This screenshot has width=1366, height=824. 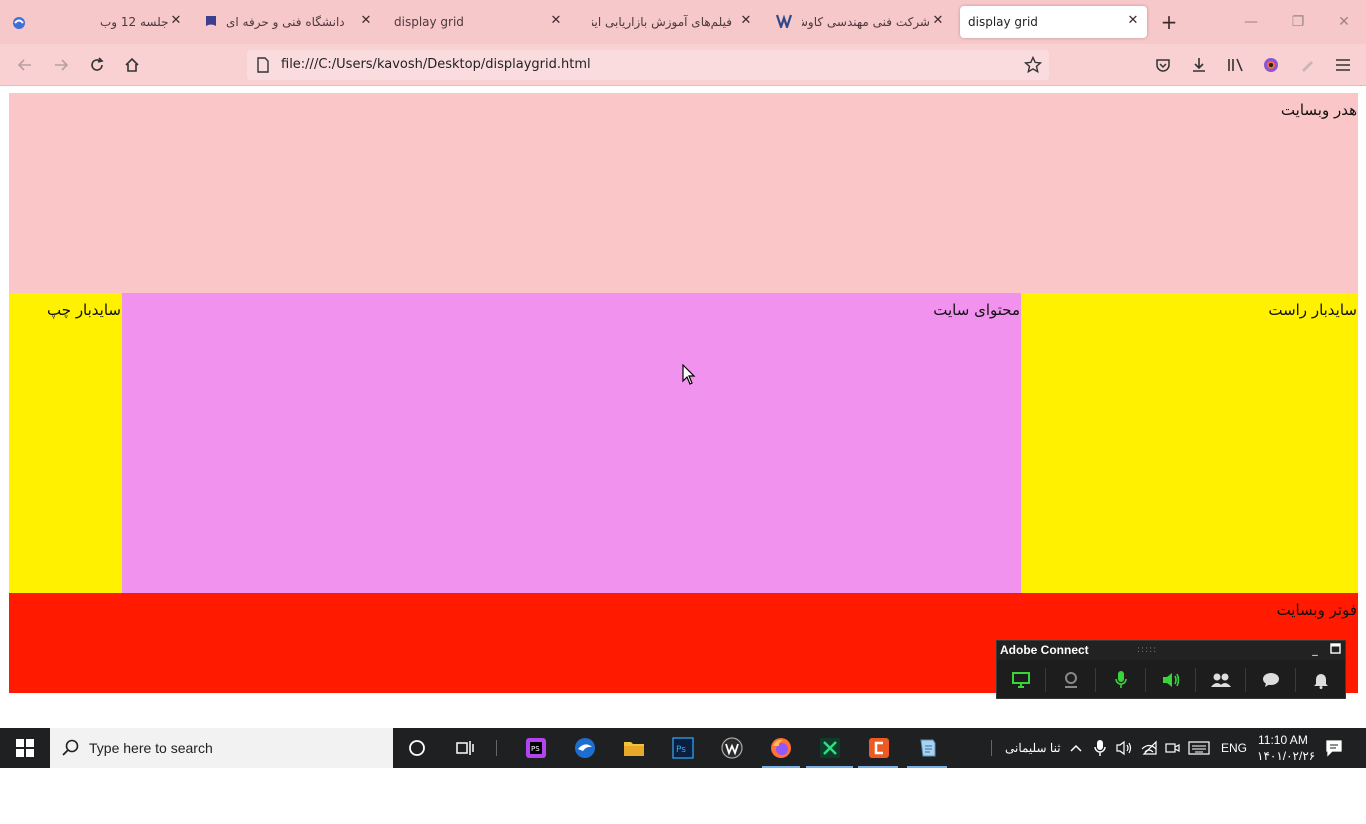 What do you see at coordinates (1053, 22) in the screenshot?
I see `tab-display-grid-active: display grid ✕` at bounding box center [1053, 22].